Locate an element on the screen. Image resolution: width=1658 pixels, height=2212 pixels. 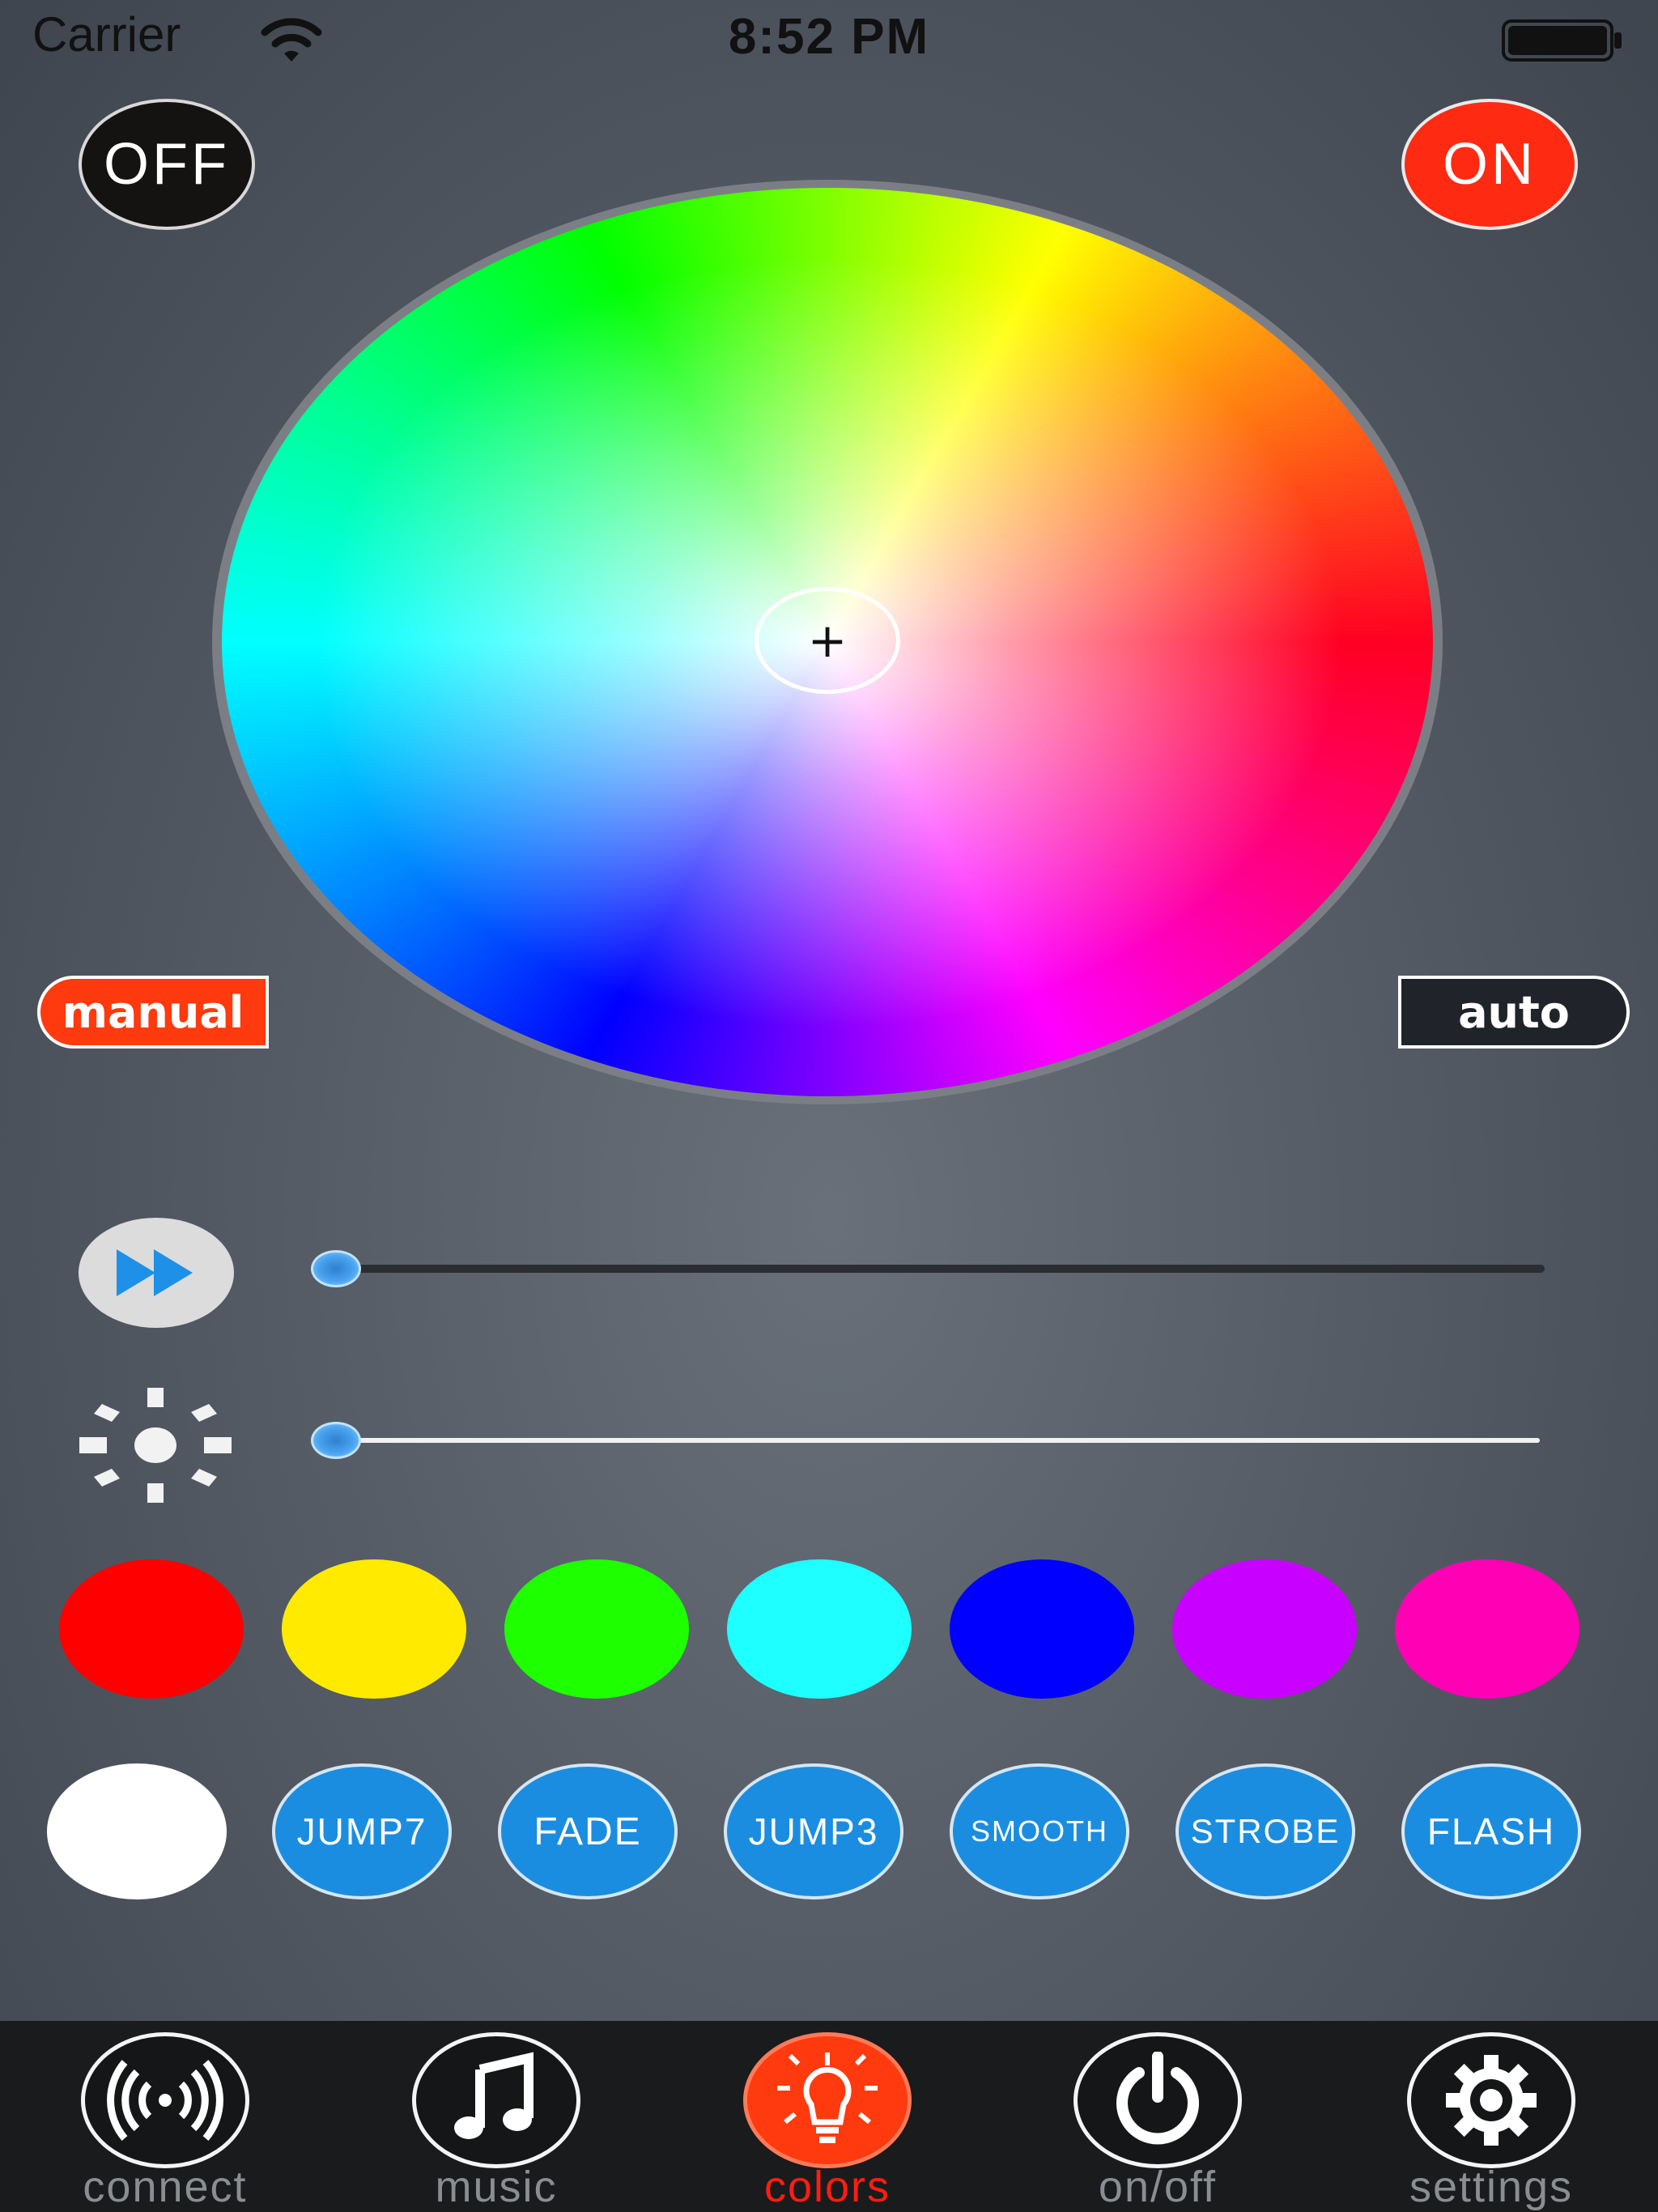
music-note-icon is located at coordinates (496, 2100).